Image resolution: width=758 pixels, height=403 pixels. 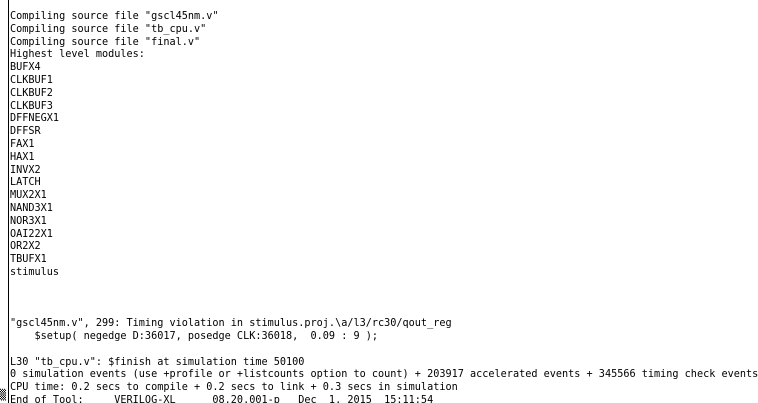 I want to click on terminal-cursor: ▒, so click(x=3, y=395).